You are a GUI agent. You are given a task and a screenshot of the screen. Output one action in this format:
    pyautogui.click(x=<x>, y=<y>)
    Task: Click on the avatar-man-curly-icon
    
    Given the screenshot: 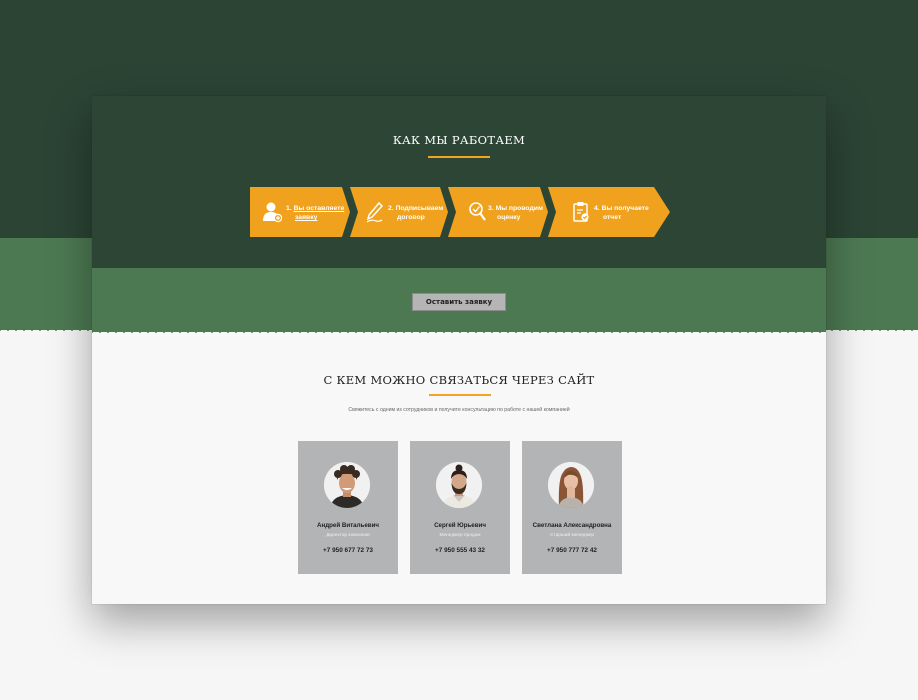 What is the action you would take?
    pyautogui.click(x=347, y=485)
    